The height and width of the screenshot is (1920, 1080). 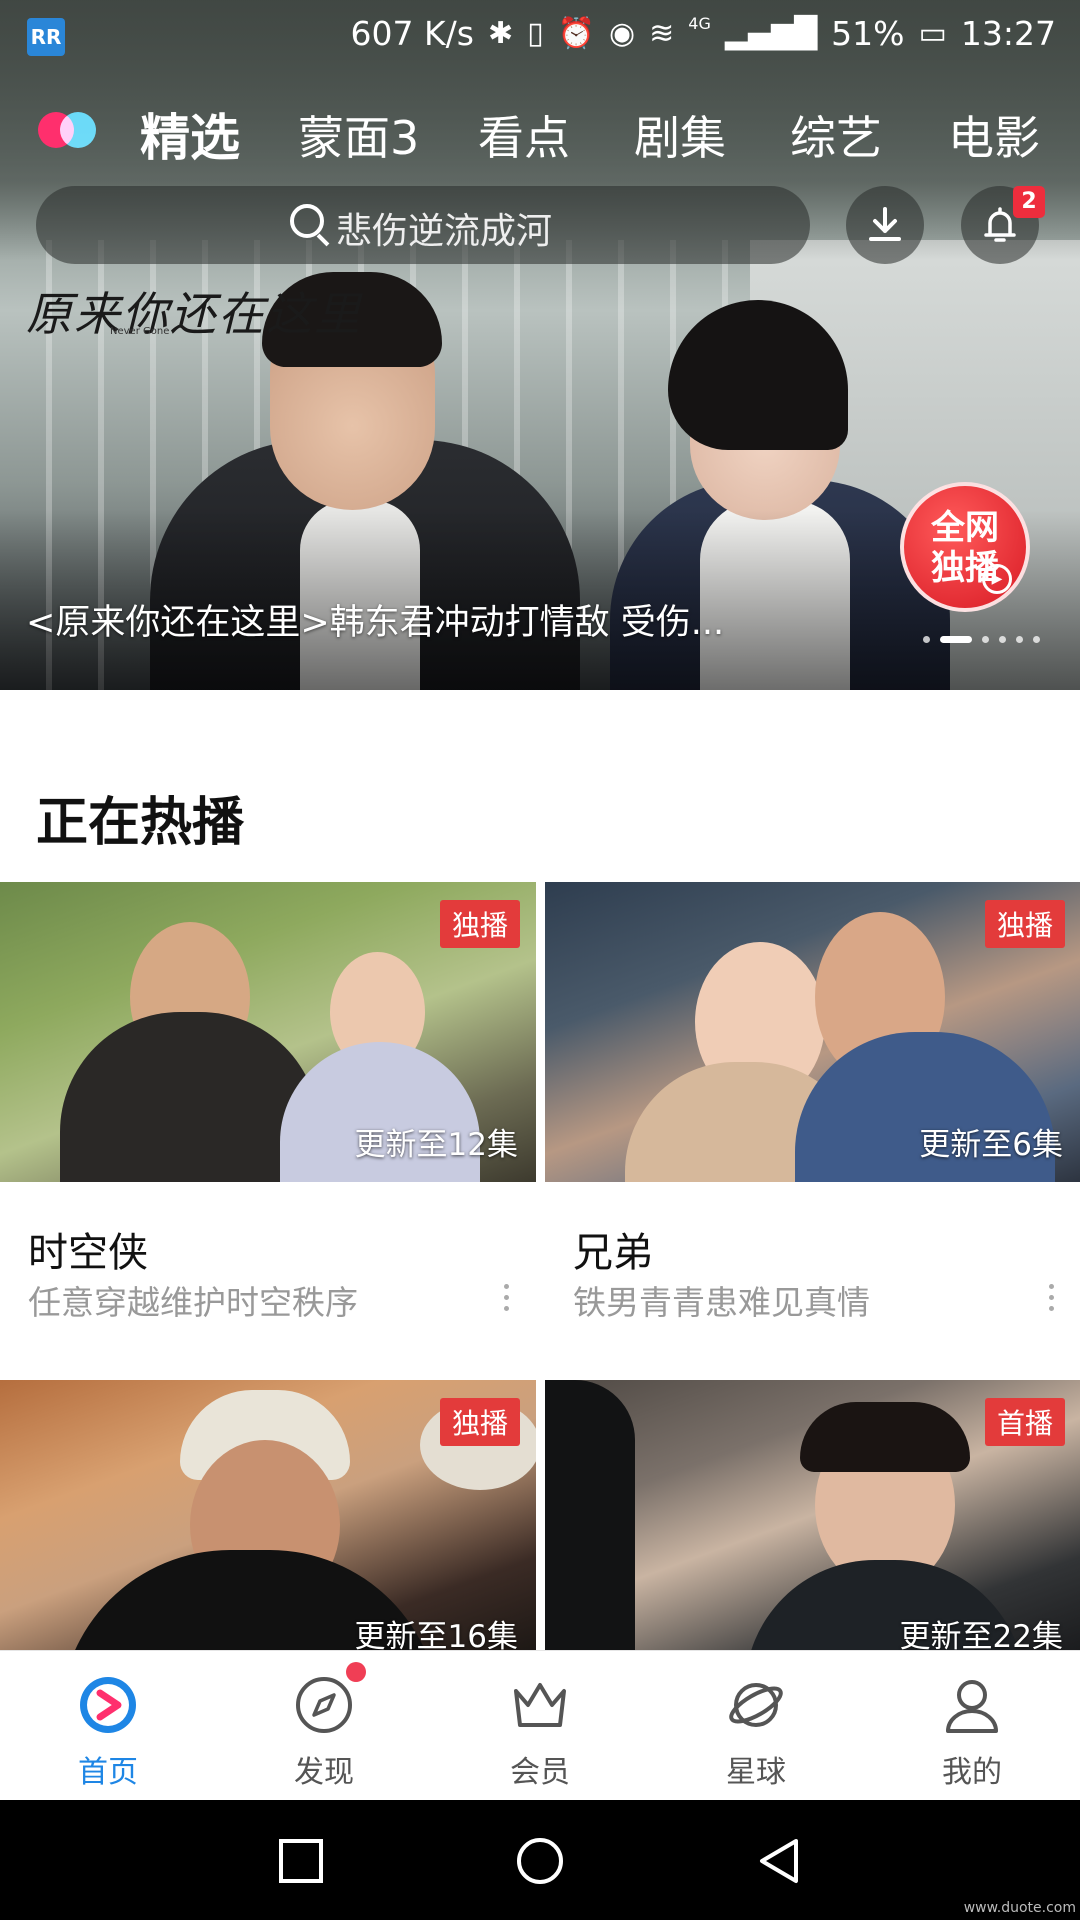 What do you see at coordinates (680, 135) in the screenshot?
I see `tab-series: 剧集` at bounding box center [680, 135].